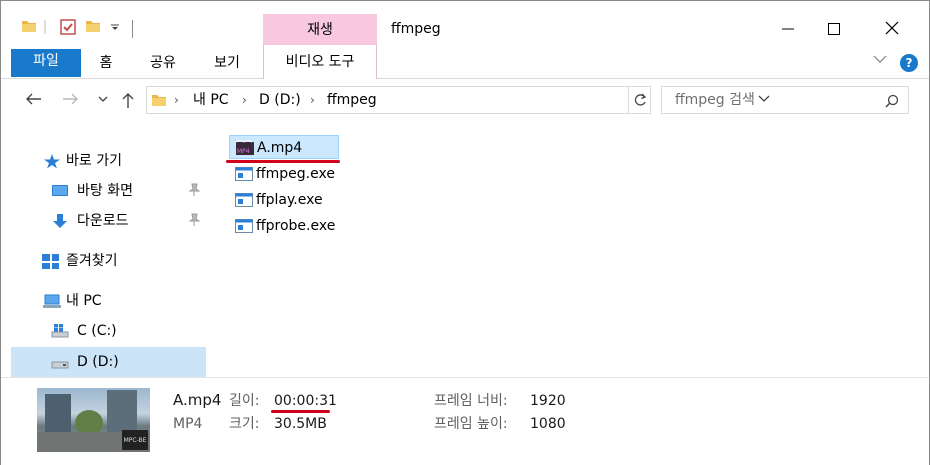  I want to click on recent-locations-button, so click(103, 101).